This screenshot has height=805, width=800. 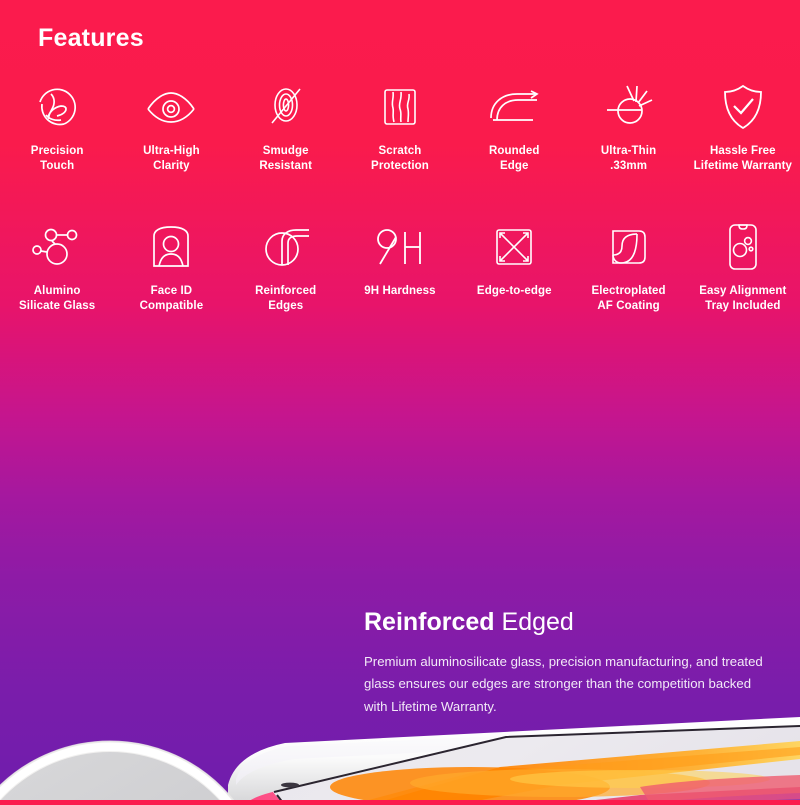 I want to click on feature-label: Smudge Resistant, so click(x=286, y=159).